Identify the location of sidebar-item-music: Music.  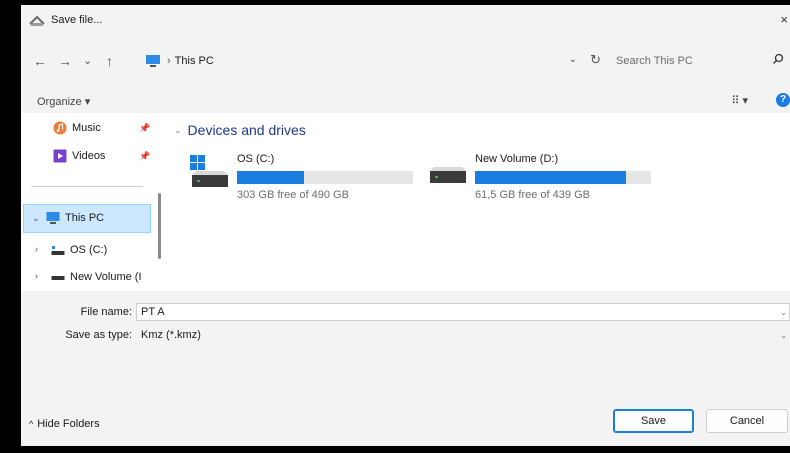
(77, 128).